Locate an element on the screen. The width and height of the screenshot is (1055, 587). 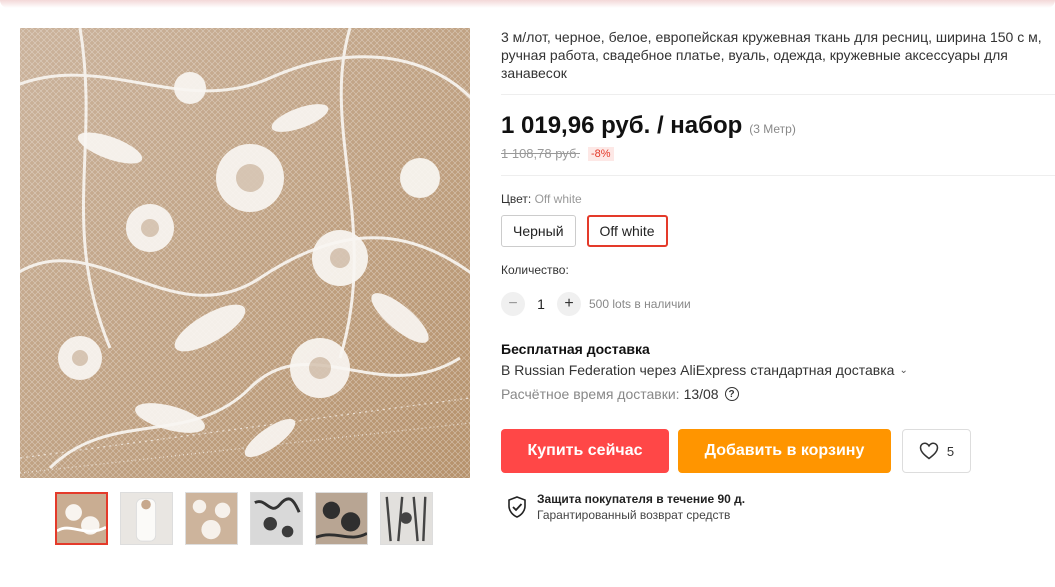
quantity-minus-button: − is located at coordinates (513, 304).